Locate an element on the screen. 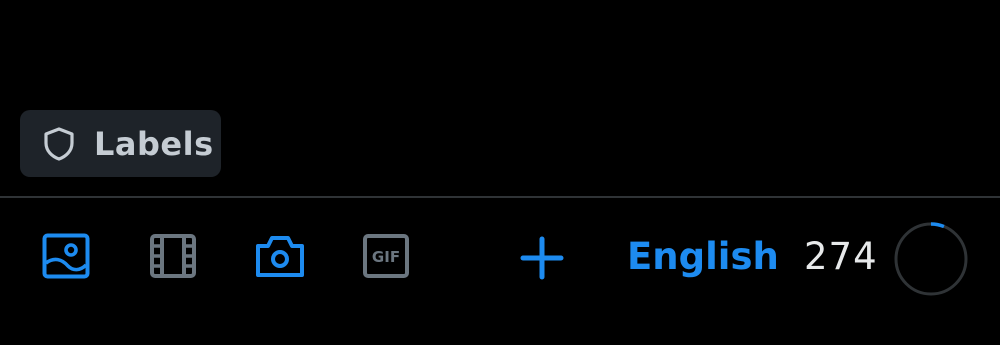 The width and height of the screenshot is (1000, 345). video-icon is located at coordinates (173, 258).